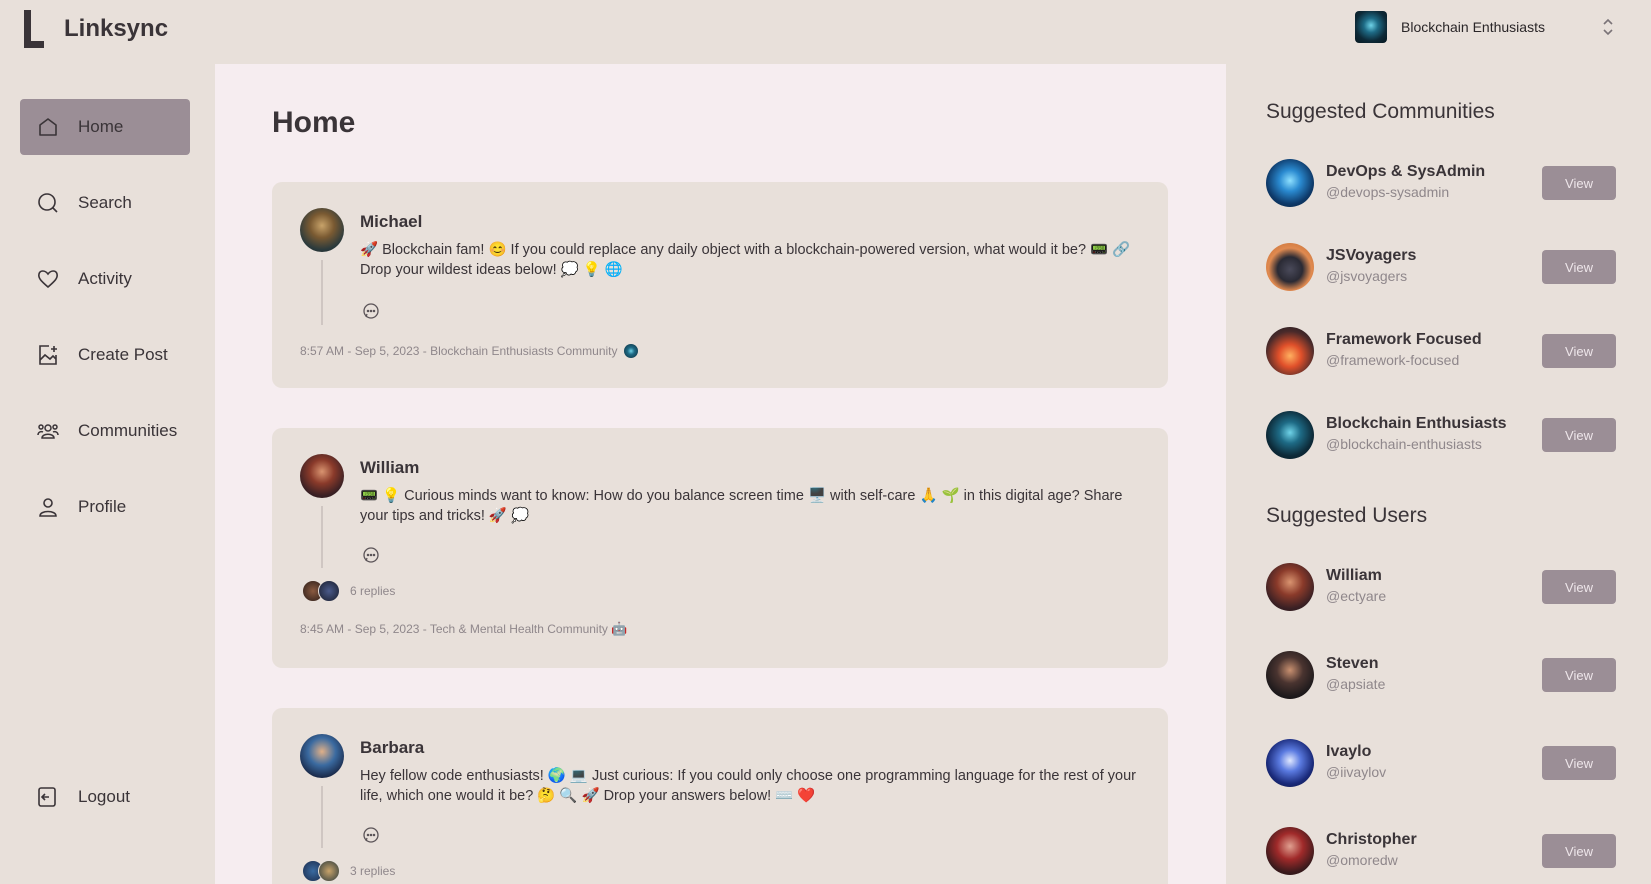 This screenshot has width=1651, height=884. I want to click on organization-name: Blockchain Enthusiasts, so click(1473, 27).